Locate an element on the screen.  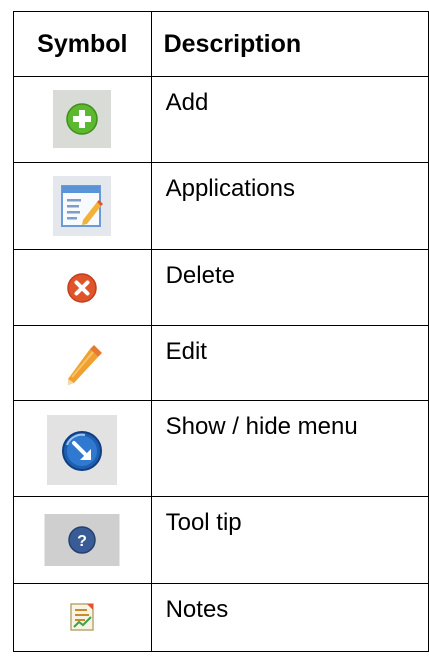
applications-icon is located at coordinates (82, 206).